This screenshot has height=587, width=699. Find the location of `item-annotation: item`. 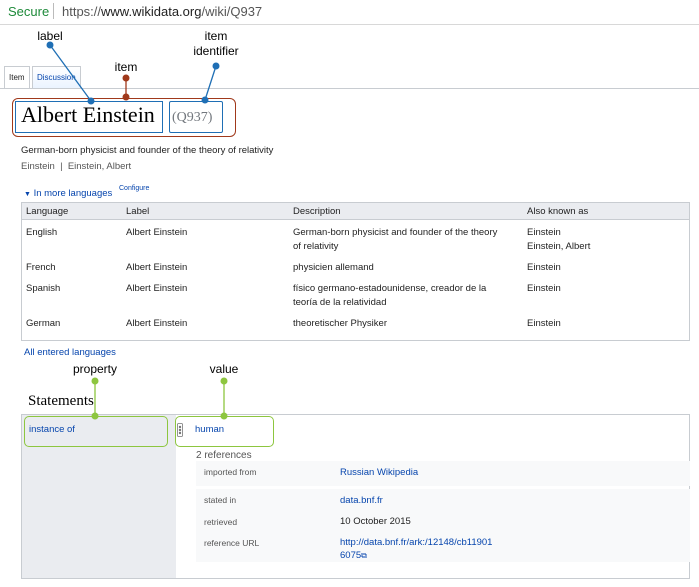

item-annotation: item is located at coordinates (126, 67).